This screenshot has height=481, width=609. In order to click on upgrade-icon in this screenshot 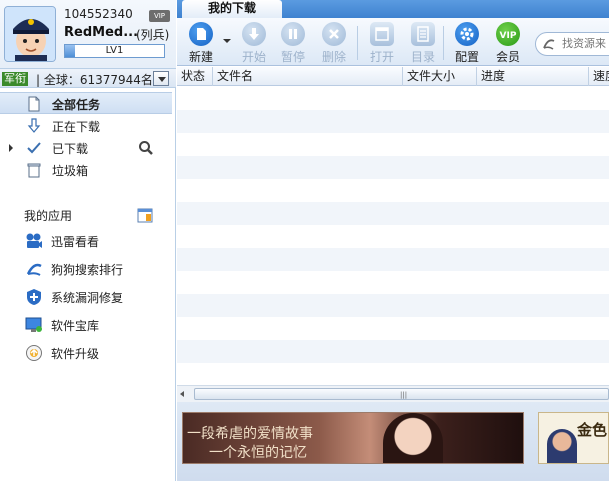, I will do `click(34, 353)`.